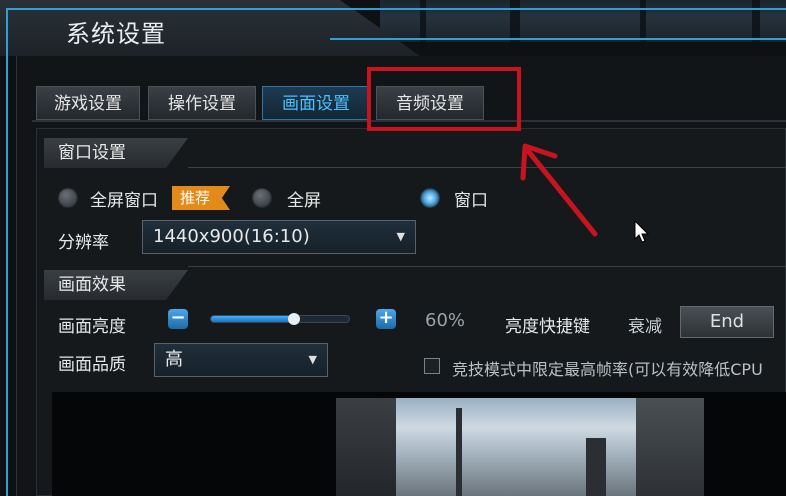  I want to click on brightness-label: 画面亮度, so click(92, 327).